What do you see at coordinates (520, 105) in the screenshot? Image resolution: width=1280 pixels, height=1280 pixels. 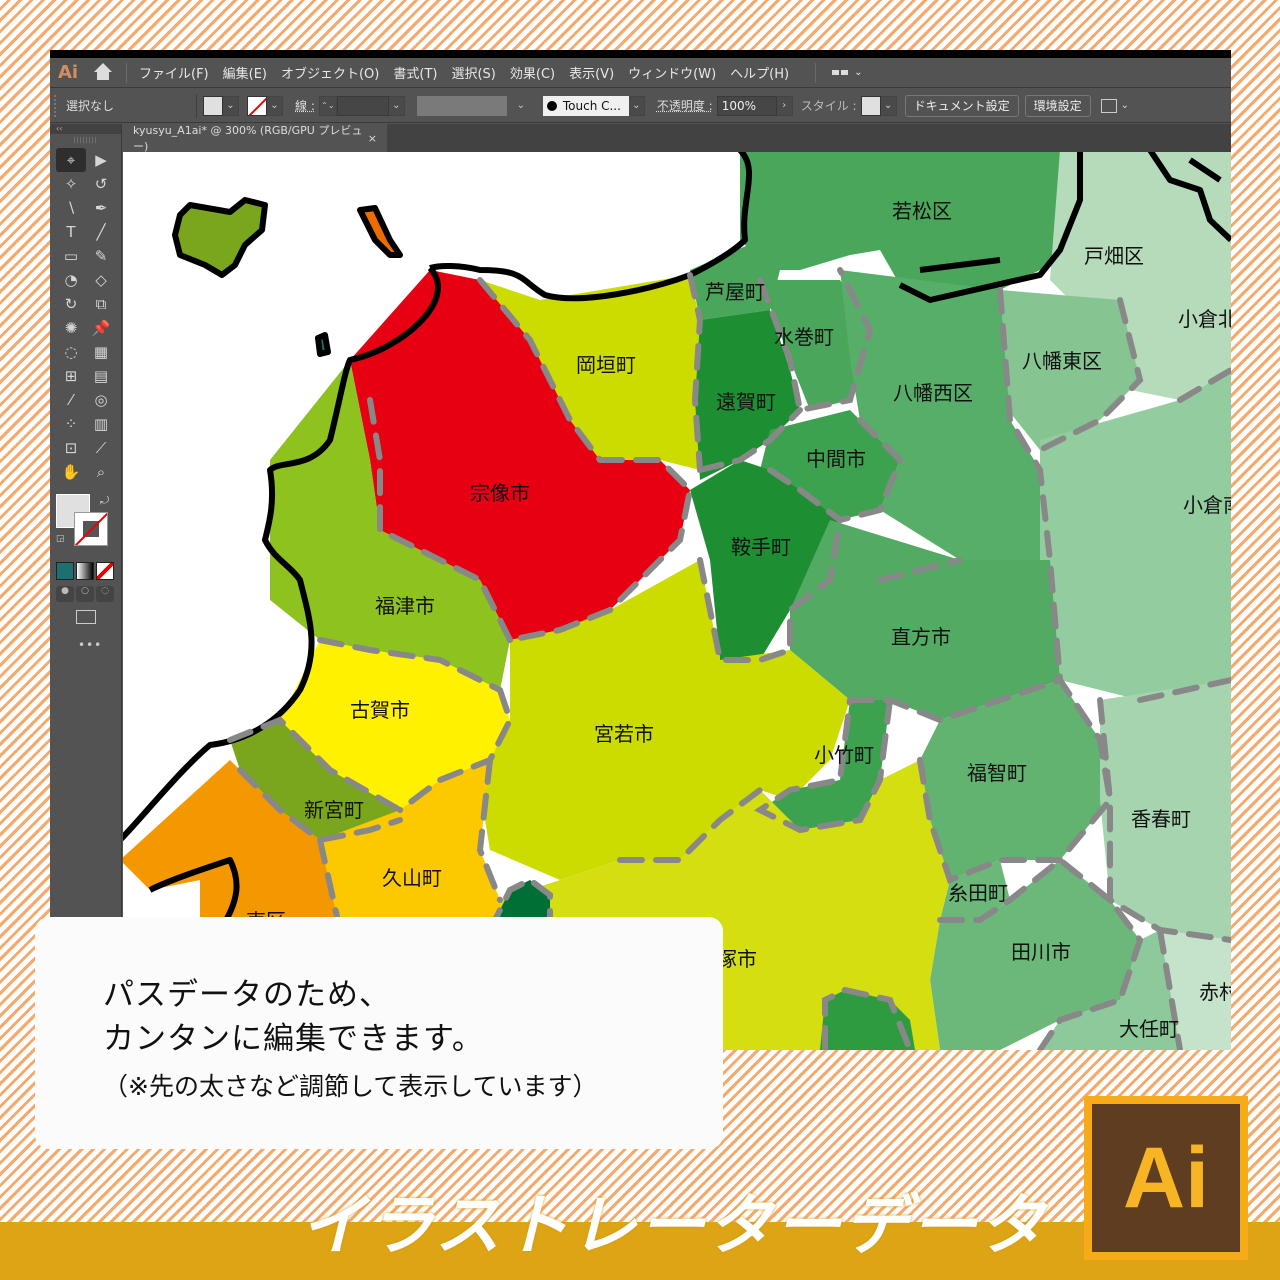 I see `profile-dropdown: ⌄` at bounding box center [520, 105].